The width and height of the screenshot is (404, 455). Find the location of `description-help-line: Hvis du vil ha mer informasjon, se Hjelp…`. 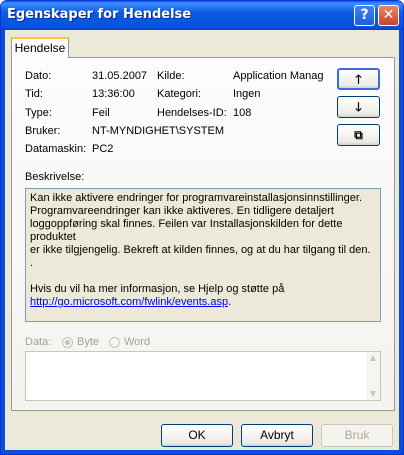

description-help-line: Hvis du vil ha mer informasjon, se Hjelp… is located at coordinates (157, 289).